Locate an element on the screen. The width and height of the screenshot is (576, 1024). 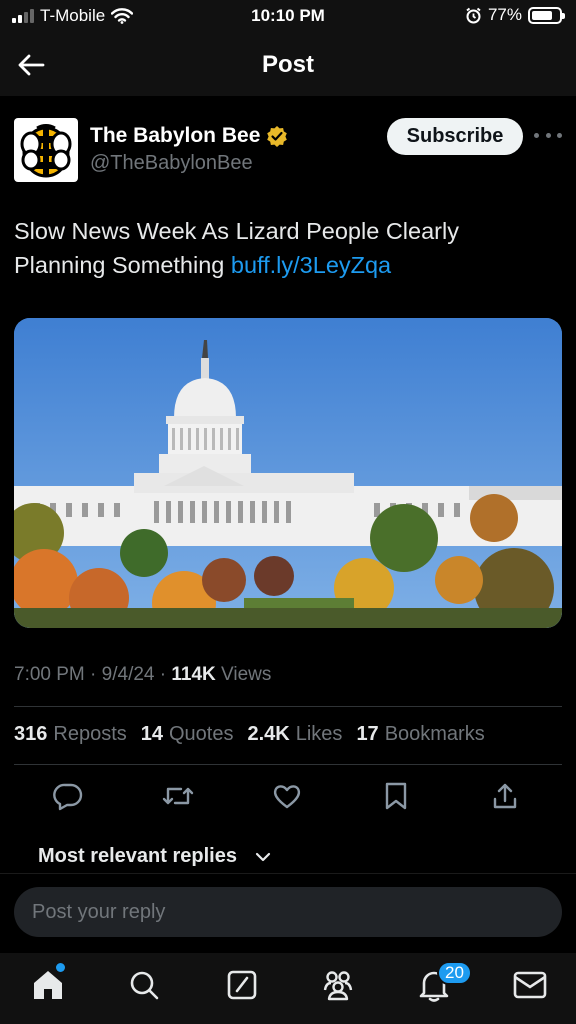
share-button is located at coordinates (505, 796).